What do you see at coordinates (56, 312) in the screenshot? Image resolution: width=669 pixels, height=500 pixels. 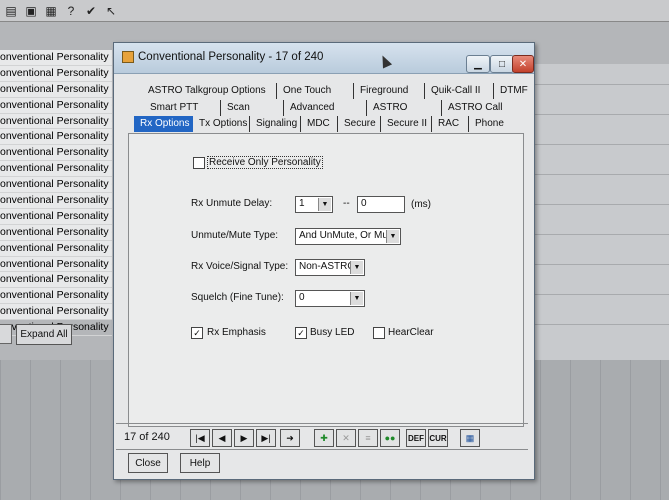 I see `tree-item: onventional Personality - 27` at bounding box center [56, 312].